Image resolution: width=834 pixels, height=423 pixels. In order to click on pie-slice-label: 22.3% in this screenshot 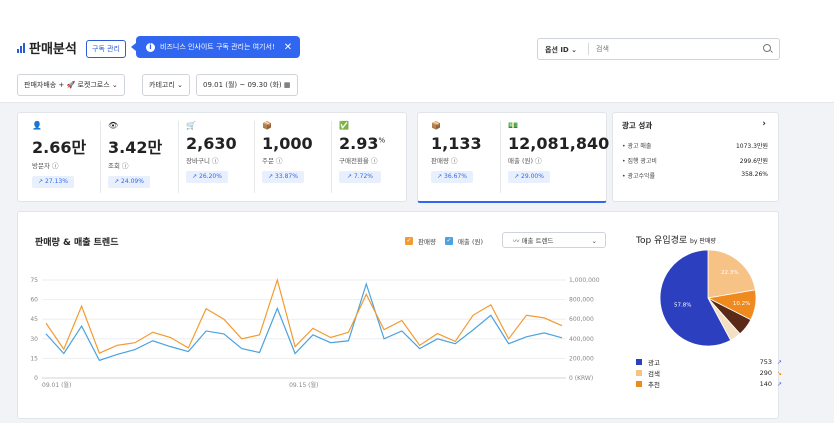, I will do `click(729, 273)`.